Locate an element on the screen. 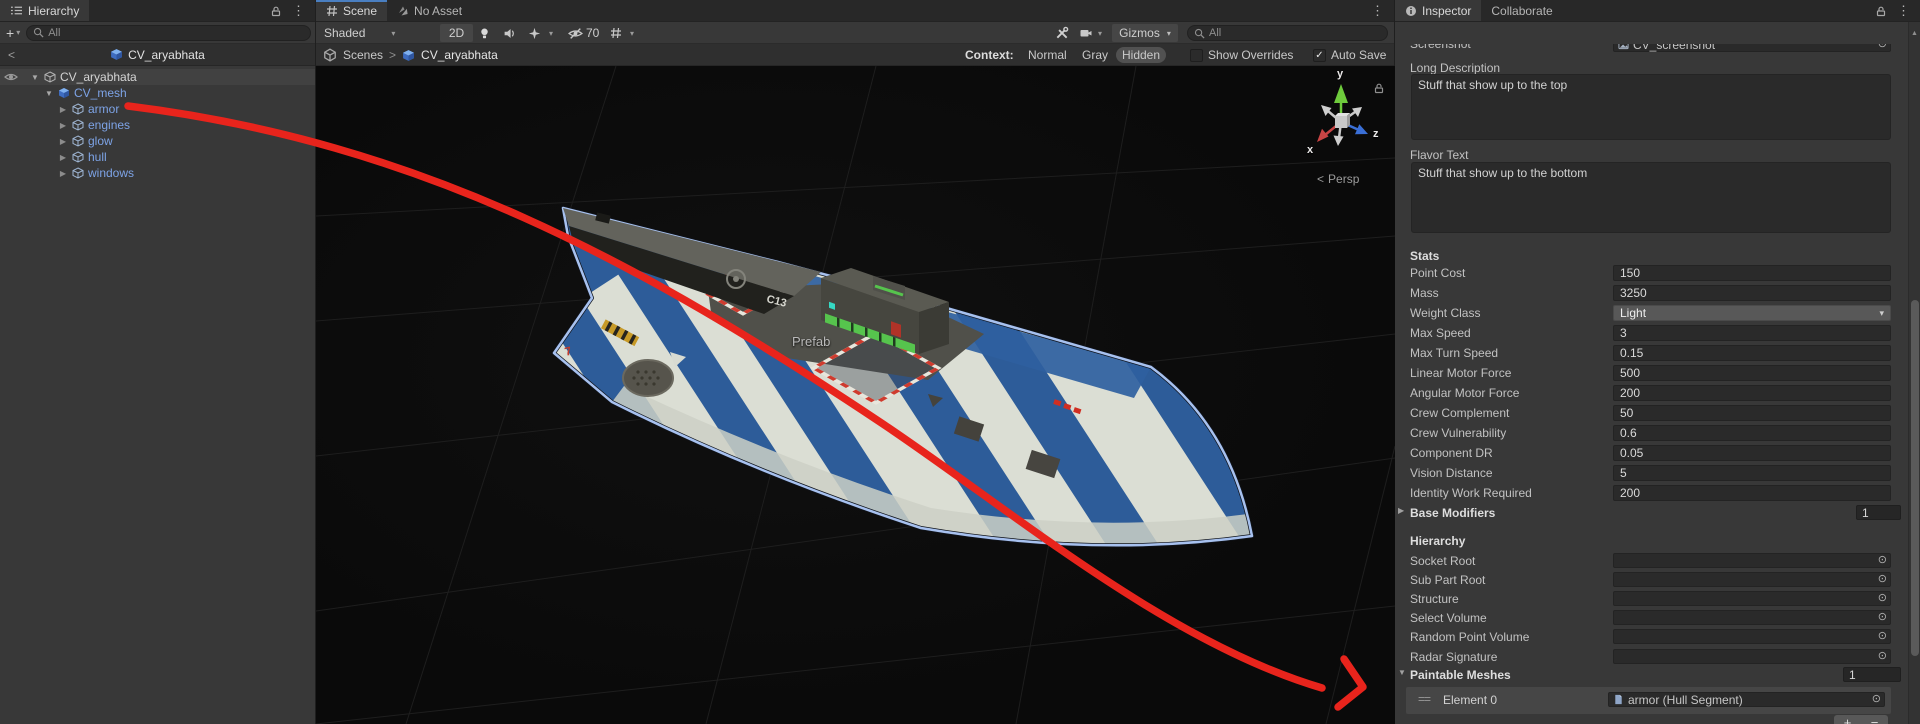 This screenshot has width=1920, height=724. screenshot-object-field: CV_screenshot ⊙ is located at coordinates (1752, 48).